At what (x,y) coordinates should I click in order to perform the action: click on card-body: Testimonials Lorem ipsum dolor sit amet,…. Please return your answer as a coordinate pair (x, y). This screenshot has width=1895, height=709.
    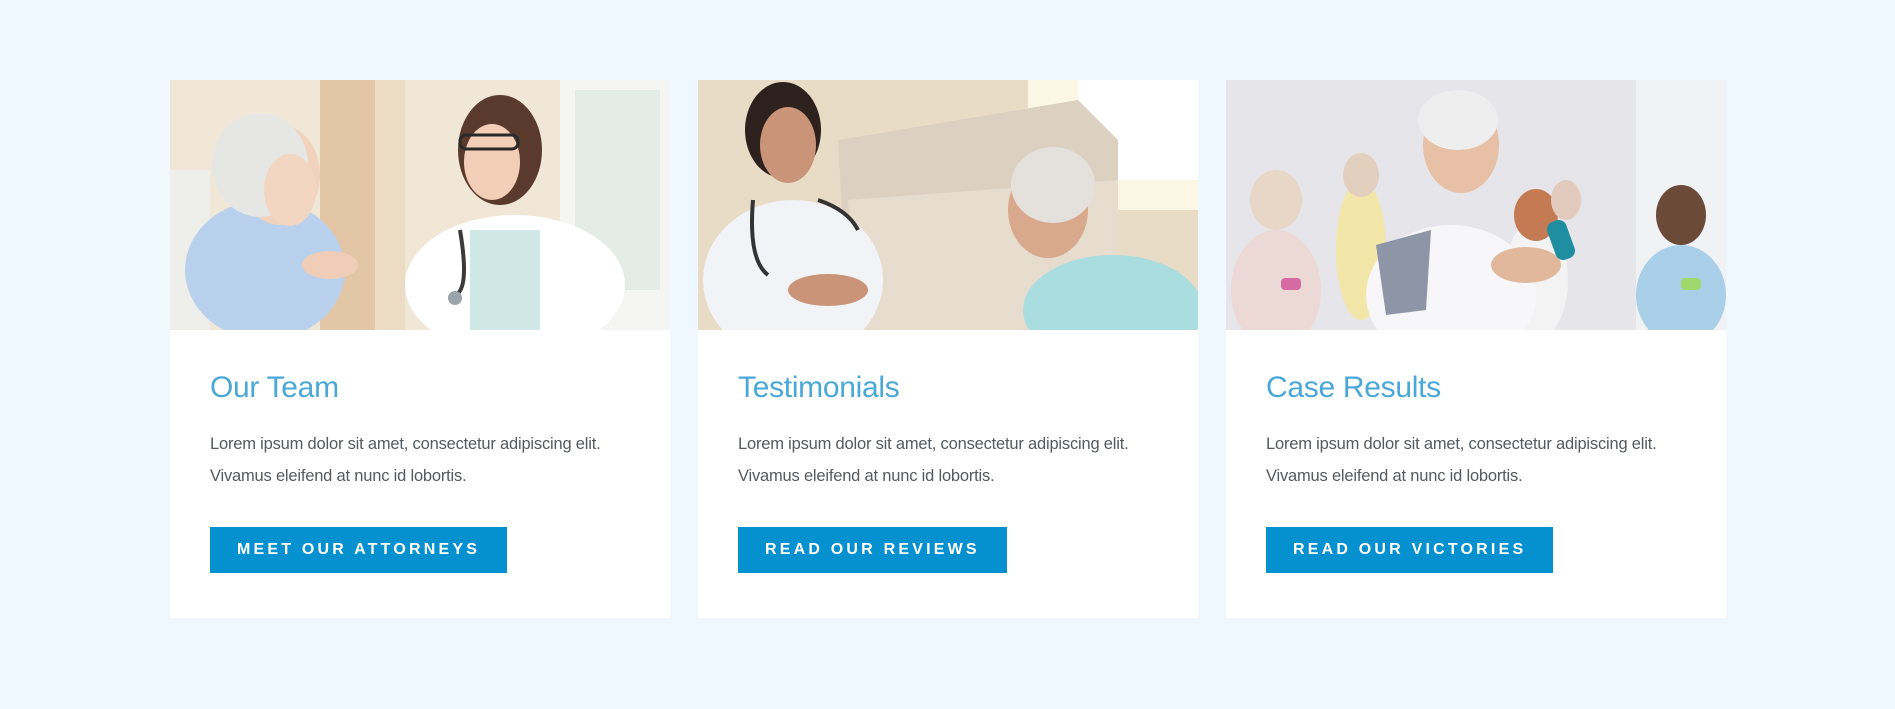
    Looking at the image, I should click on (953, 431).